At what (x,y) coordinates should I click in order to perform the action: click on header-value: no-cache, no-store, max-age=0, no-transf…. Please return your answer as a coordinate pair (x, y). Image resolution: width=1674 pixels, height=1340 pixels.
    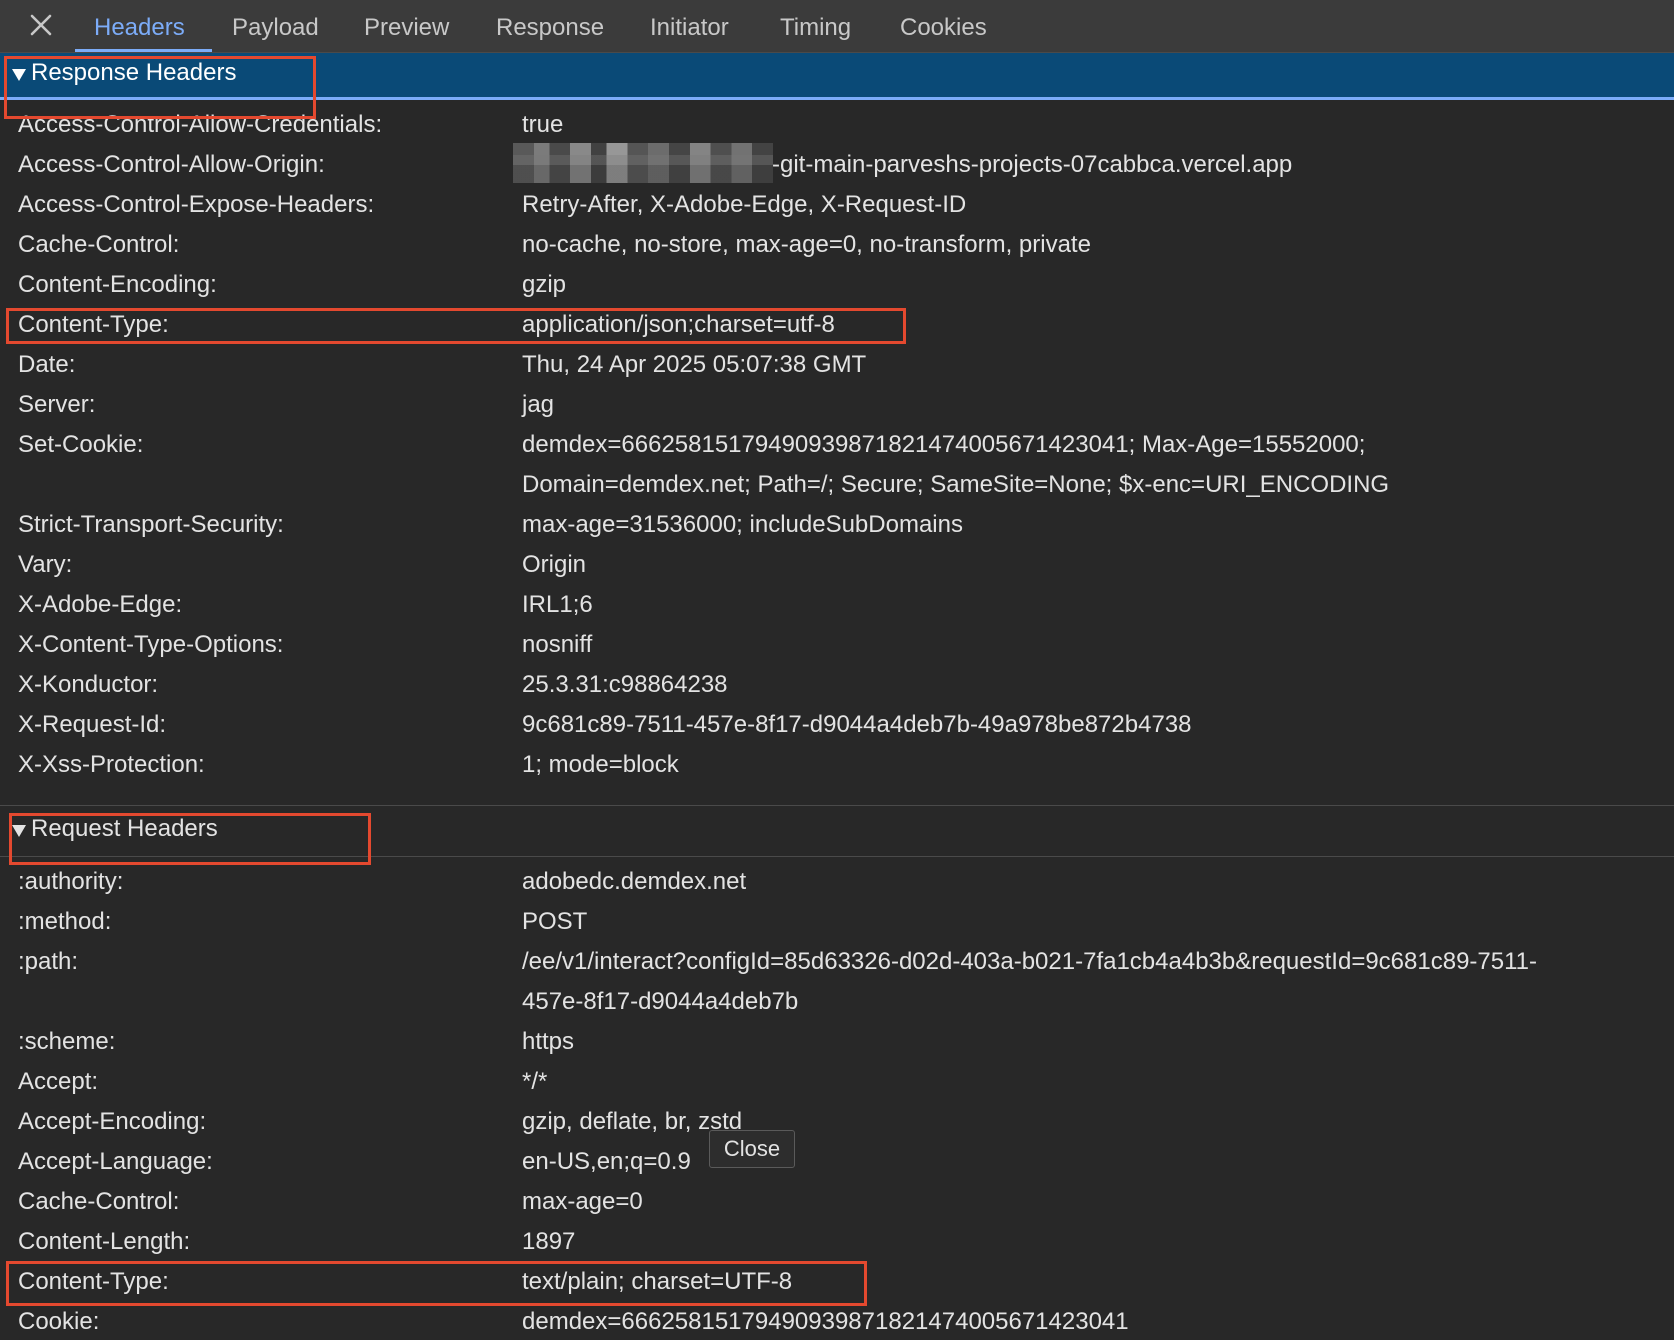
    Looking at the image, I should click on (806, 244).